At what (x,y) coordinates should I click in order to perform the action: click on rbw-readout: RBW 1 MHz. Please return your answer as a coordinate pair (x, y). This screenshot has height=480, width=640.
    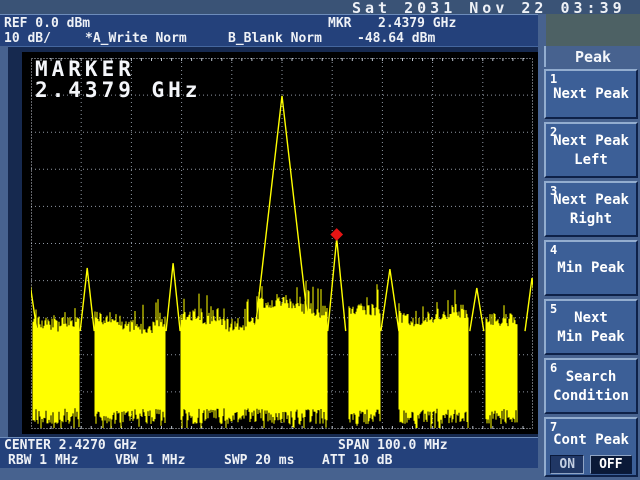
    Looking at the image, I should click on (43, 460).